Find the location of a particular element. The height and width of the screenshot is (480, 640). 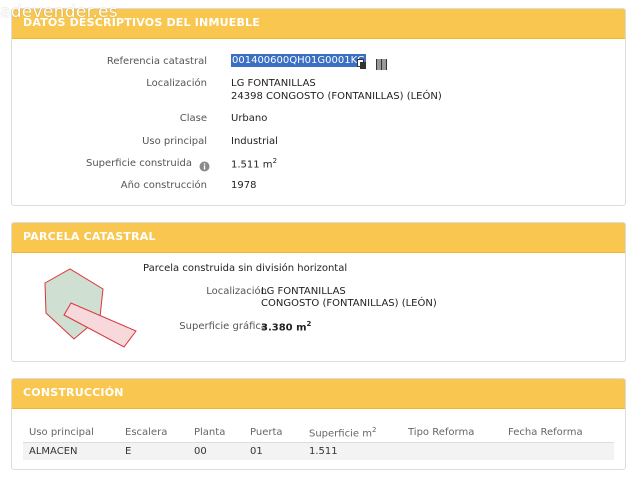

copy-icon is located at coordinates (362, 62).